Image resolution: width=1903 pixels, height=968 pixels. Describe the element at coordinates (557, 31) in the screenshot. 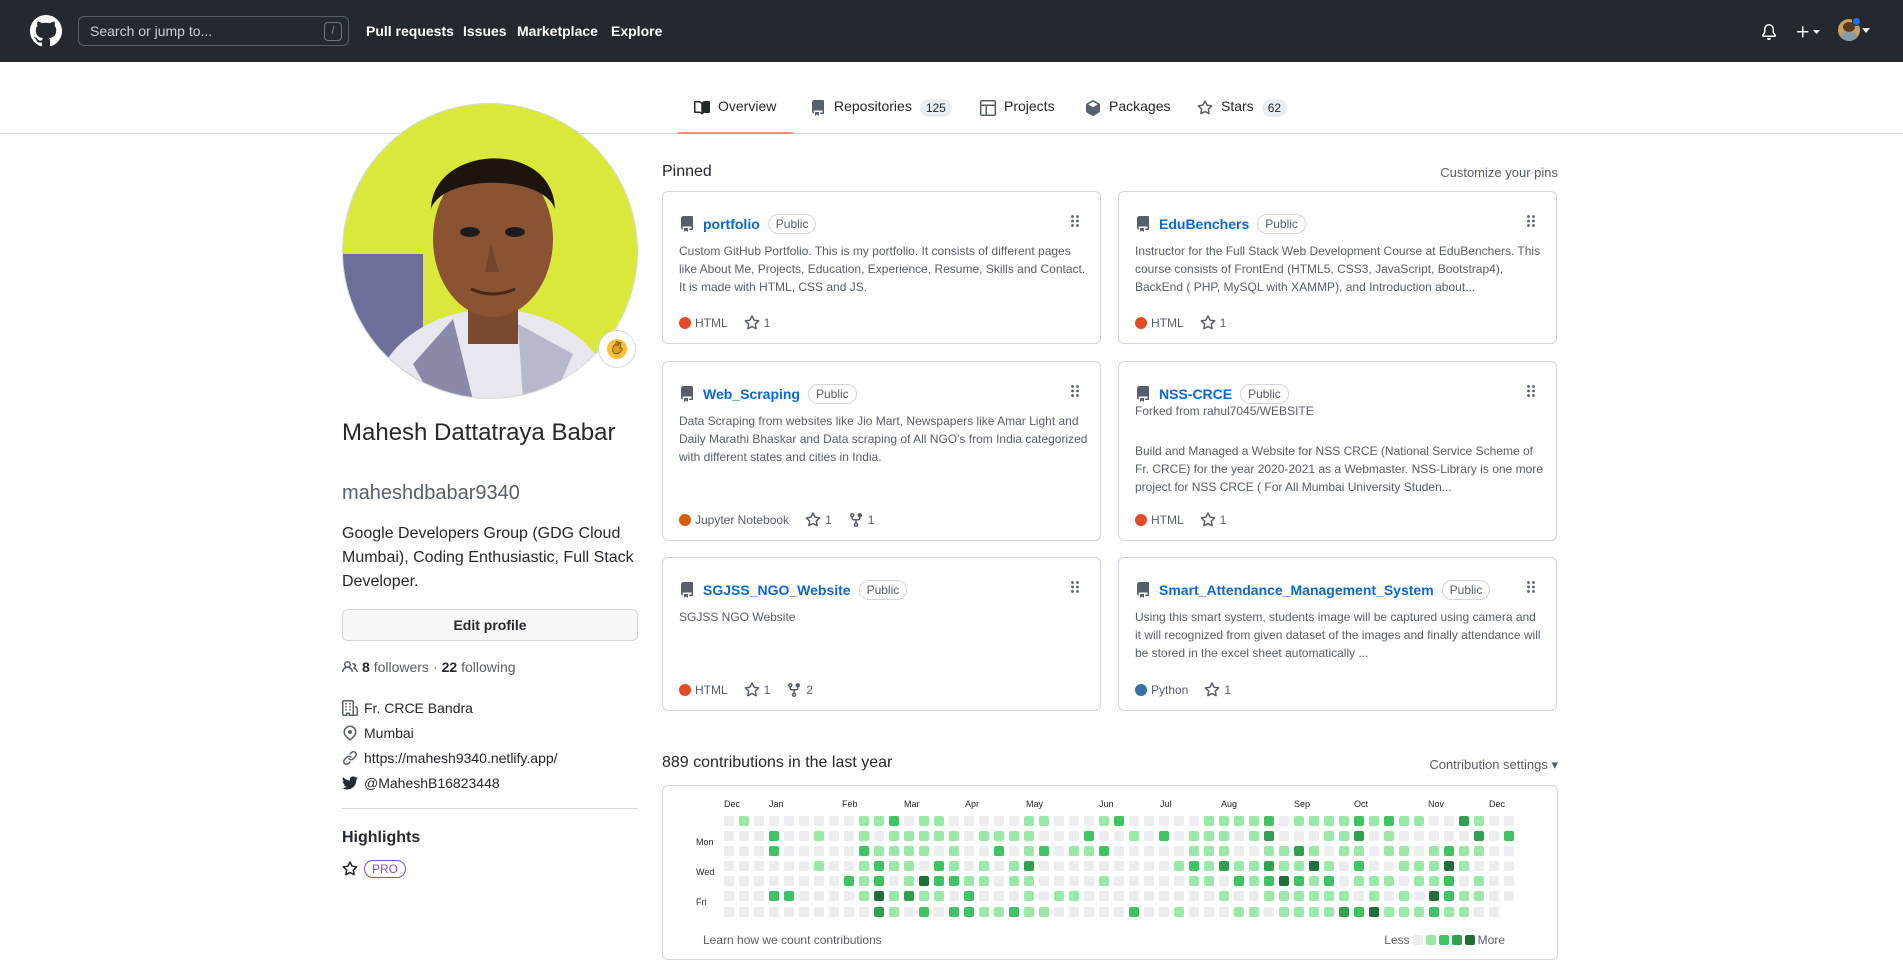

I see `nav-marketplace: Marketplace` at that location.